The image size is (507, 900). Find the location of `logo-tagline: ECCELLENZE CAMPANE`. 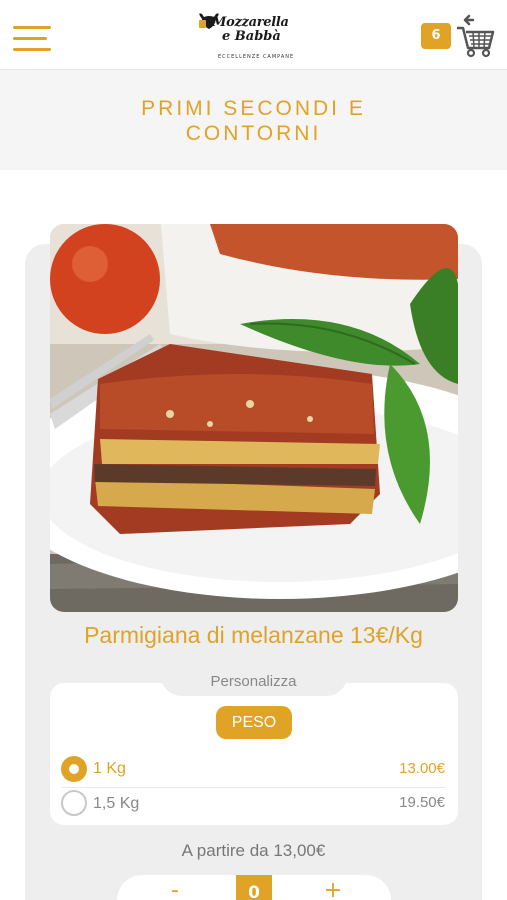

logo-tagline: ECCELLENZE CAMPANE is located at coordinates (256, 57).